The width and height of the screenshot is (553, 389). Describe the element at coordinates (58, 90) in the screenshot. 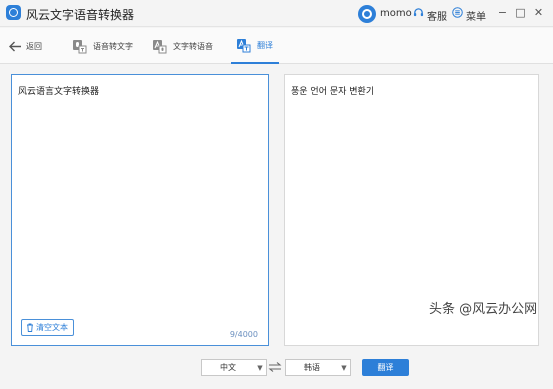

I see `source-text: 风云语言文字转换器` at that location.